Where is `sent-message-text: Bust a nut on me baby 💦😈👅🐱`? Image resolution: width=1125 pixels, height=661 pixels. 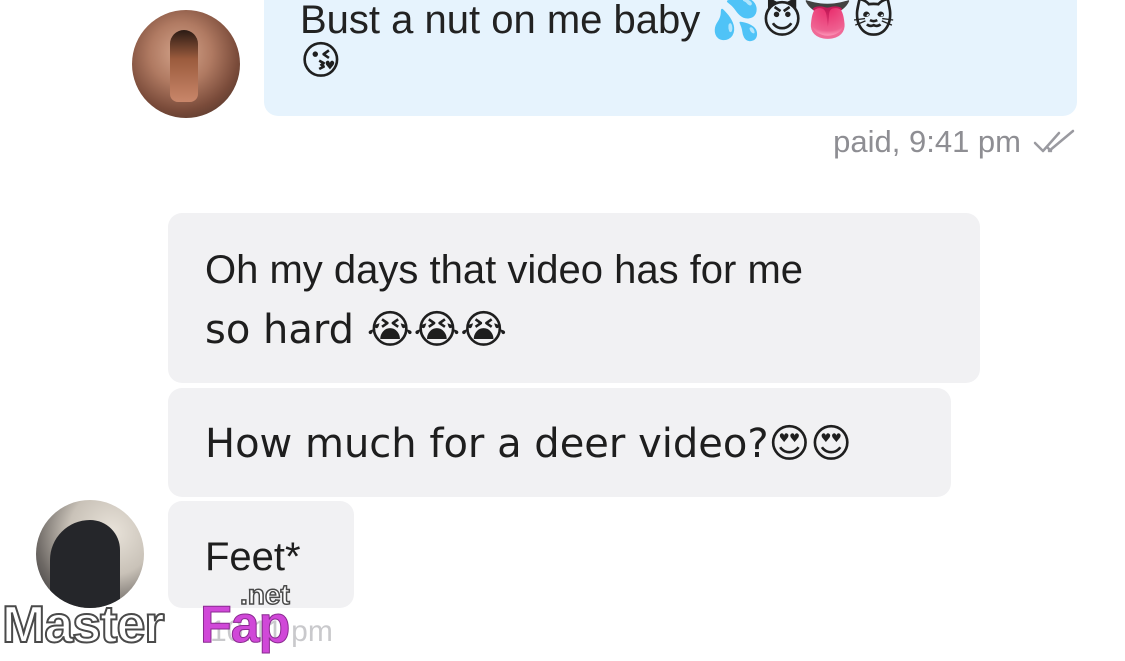 sent-message-text: Bust a nut on me baby 💦😈👅🐱 is located at coordinates (597, 21).